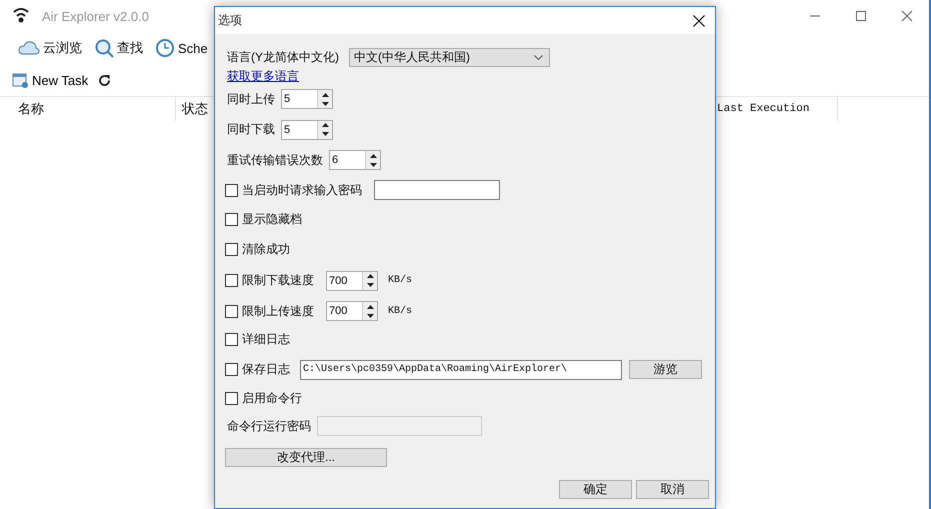 The width and height of the screenshot is (931, 509). What do you see at coordinates (29, 48) in the screenshot?
I see `cloud-icon` at bounding box center [29, 48].